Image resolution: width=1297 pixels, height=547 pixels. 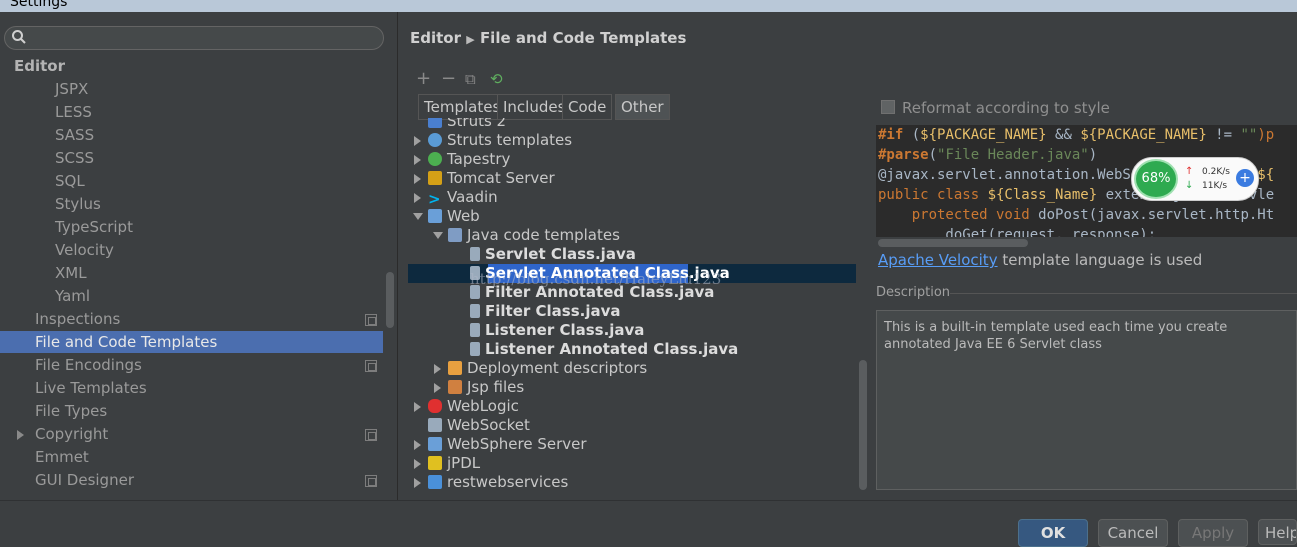 What do you see at coordinates (448, 78) in the screenshot?
I see `remove-icon: −` at bounding box center [448, 78].